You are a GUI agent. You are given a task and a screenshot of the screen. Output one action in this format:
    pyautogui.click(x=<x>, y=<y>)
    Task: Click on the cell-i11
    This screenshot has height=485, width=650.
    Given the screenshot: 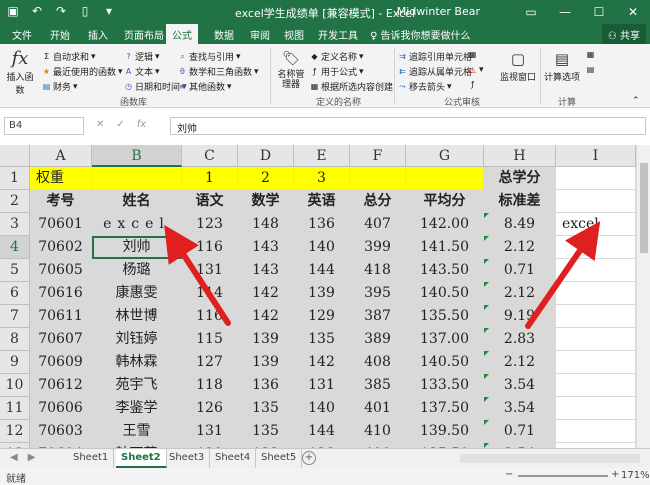 What is the action you would take?
    pyautogui.click(x=596, y=408)
    